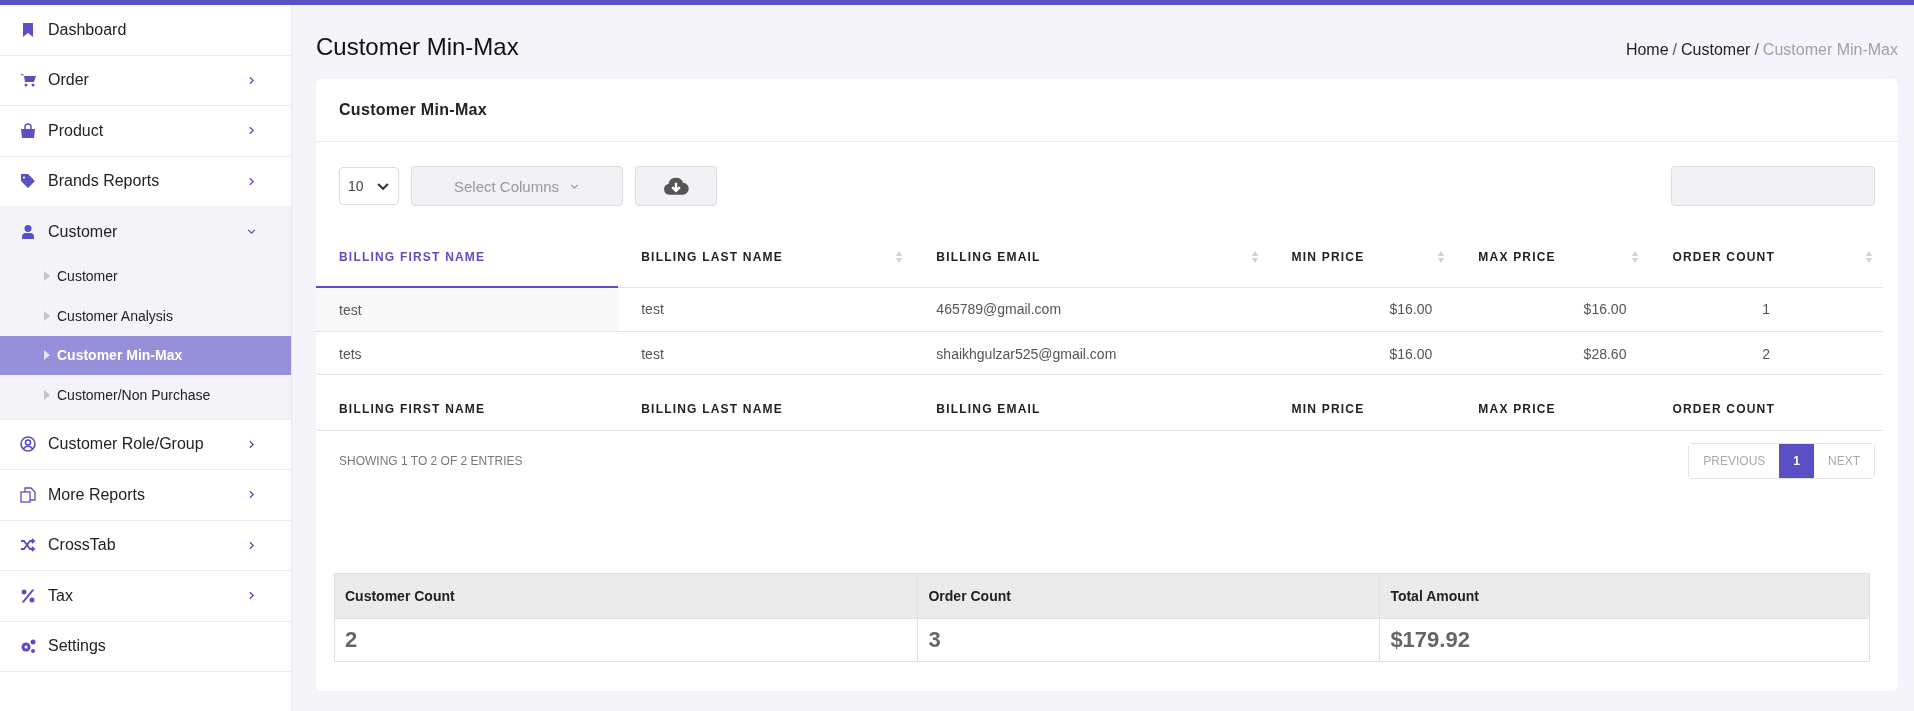 Image resolution: width=1914 pixels, height=711 pixels. What do you see at coordinates (1107, 110) in the screenshot?
I see `card-title: Customer Min-Max` at bounding box center [1107, 110].